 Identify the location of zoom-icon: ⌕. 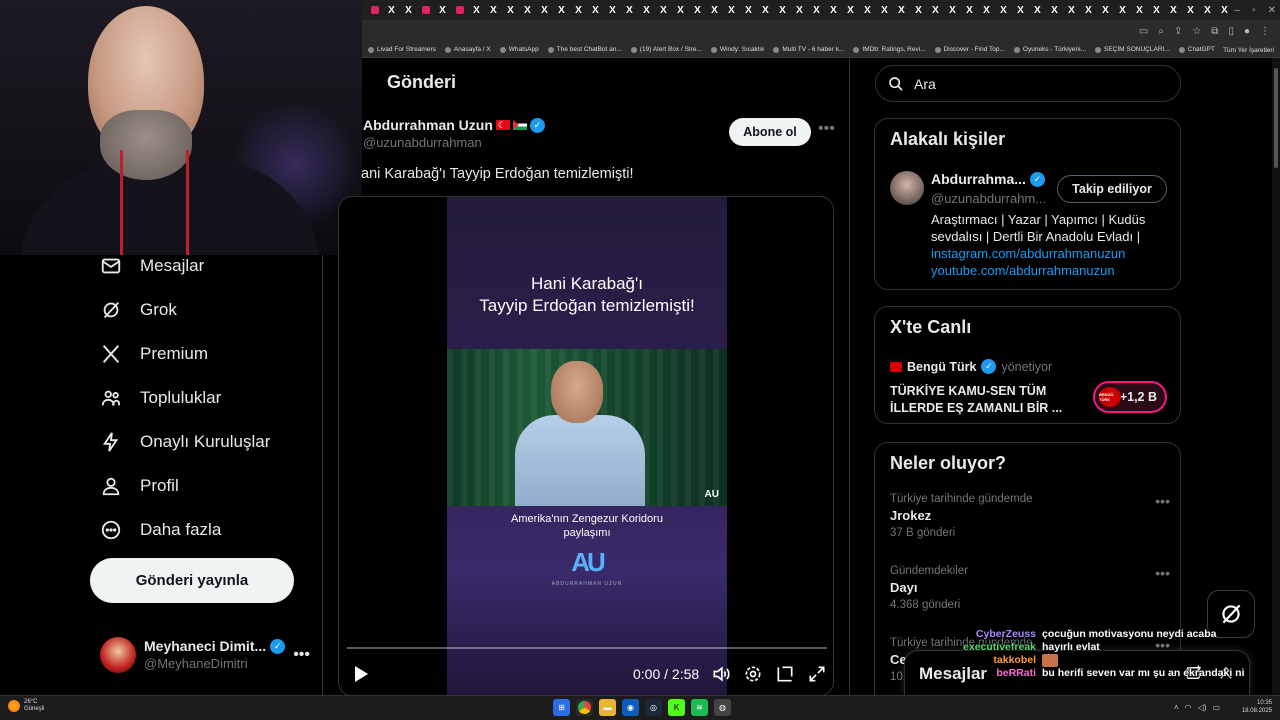
(1161, 31).